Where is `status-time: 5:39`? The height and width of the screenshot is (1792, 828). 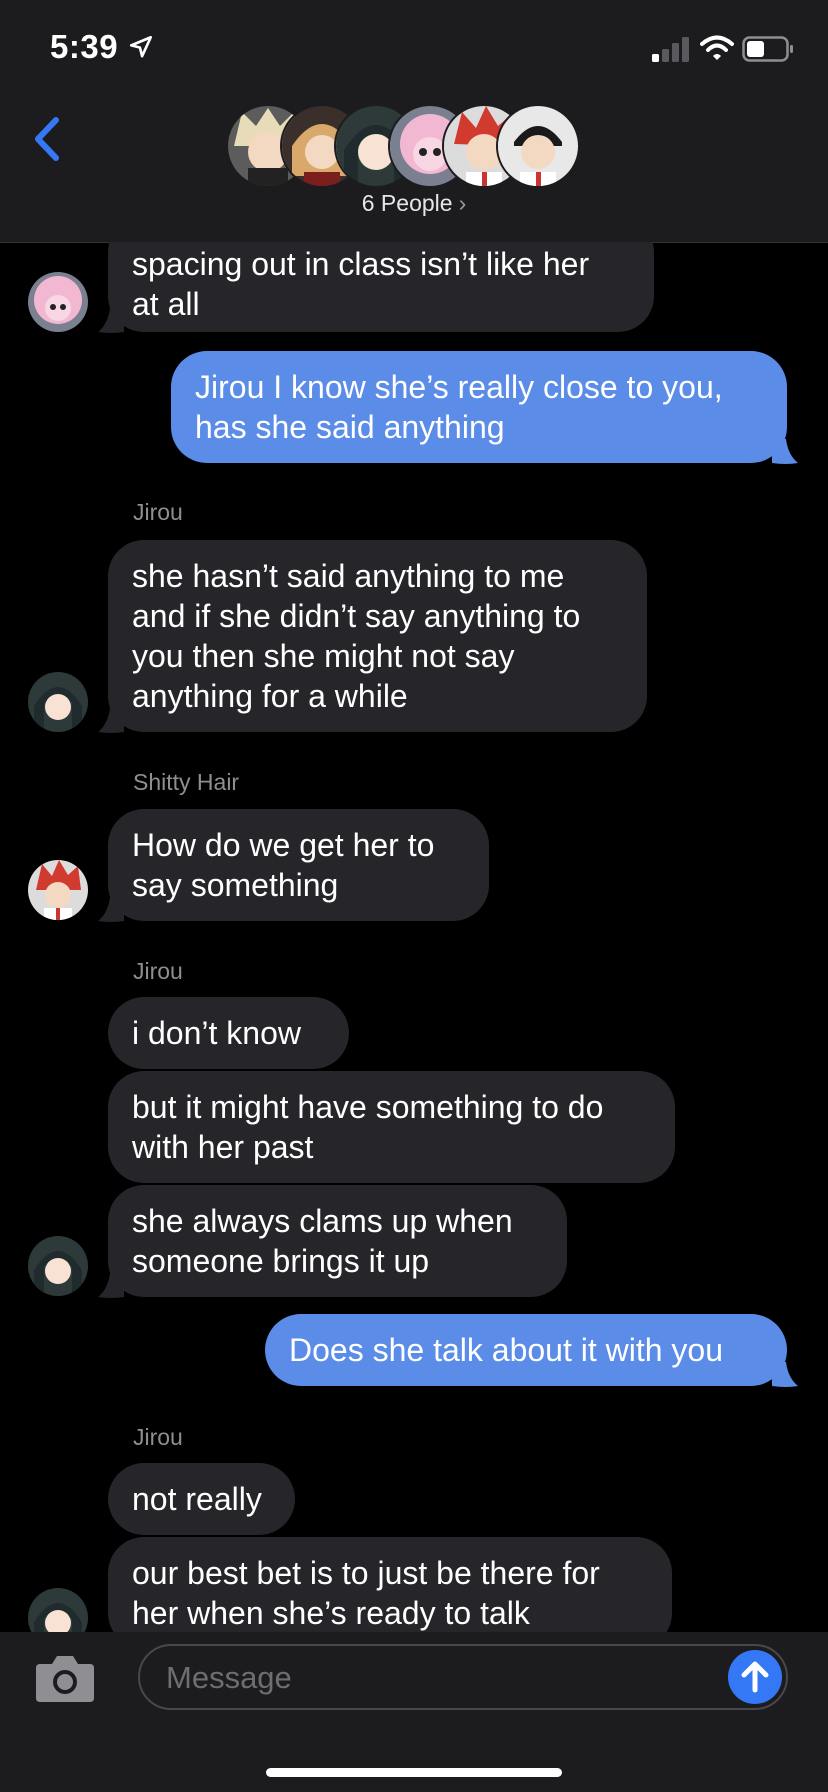 status-time: 5:39 is located at coordinates (84, 46).